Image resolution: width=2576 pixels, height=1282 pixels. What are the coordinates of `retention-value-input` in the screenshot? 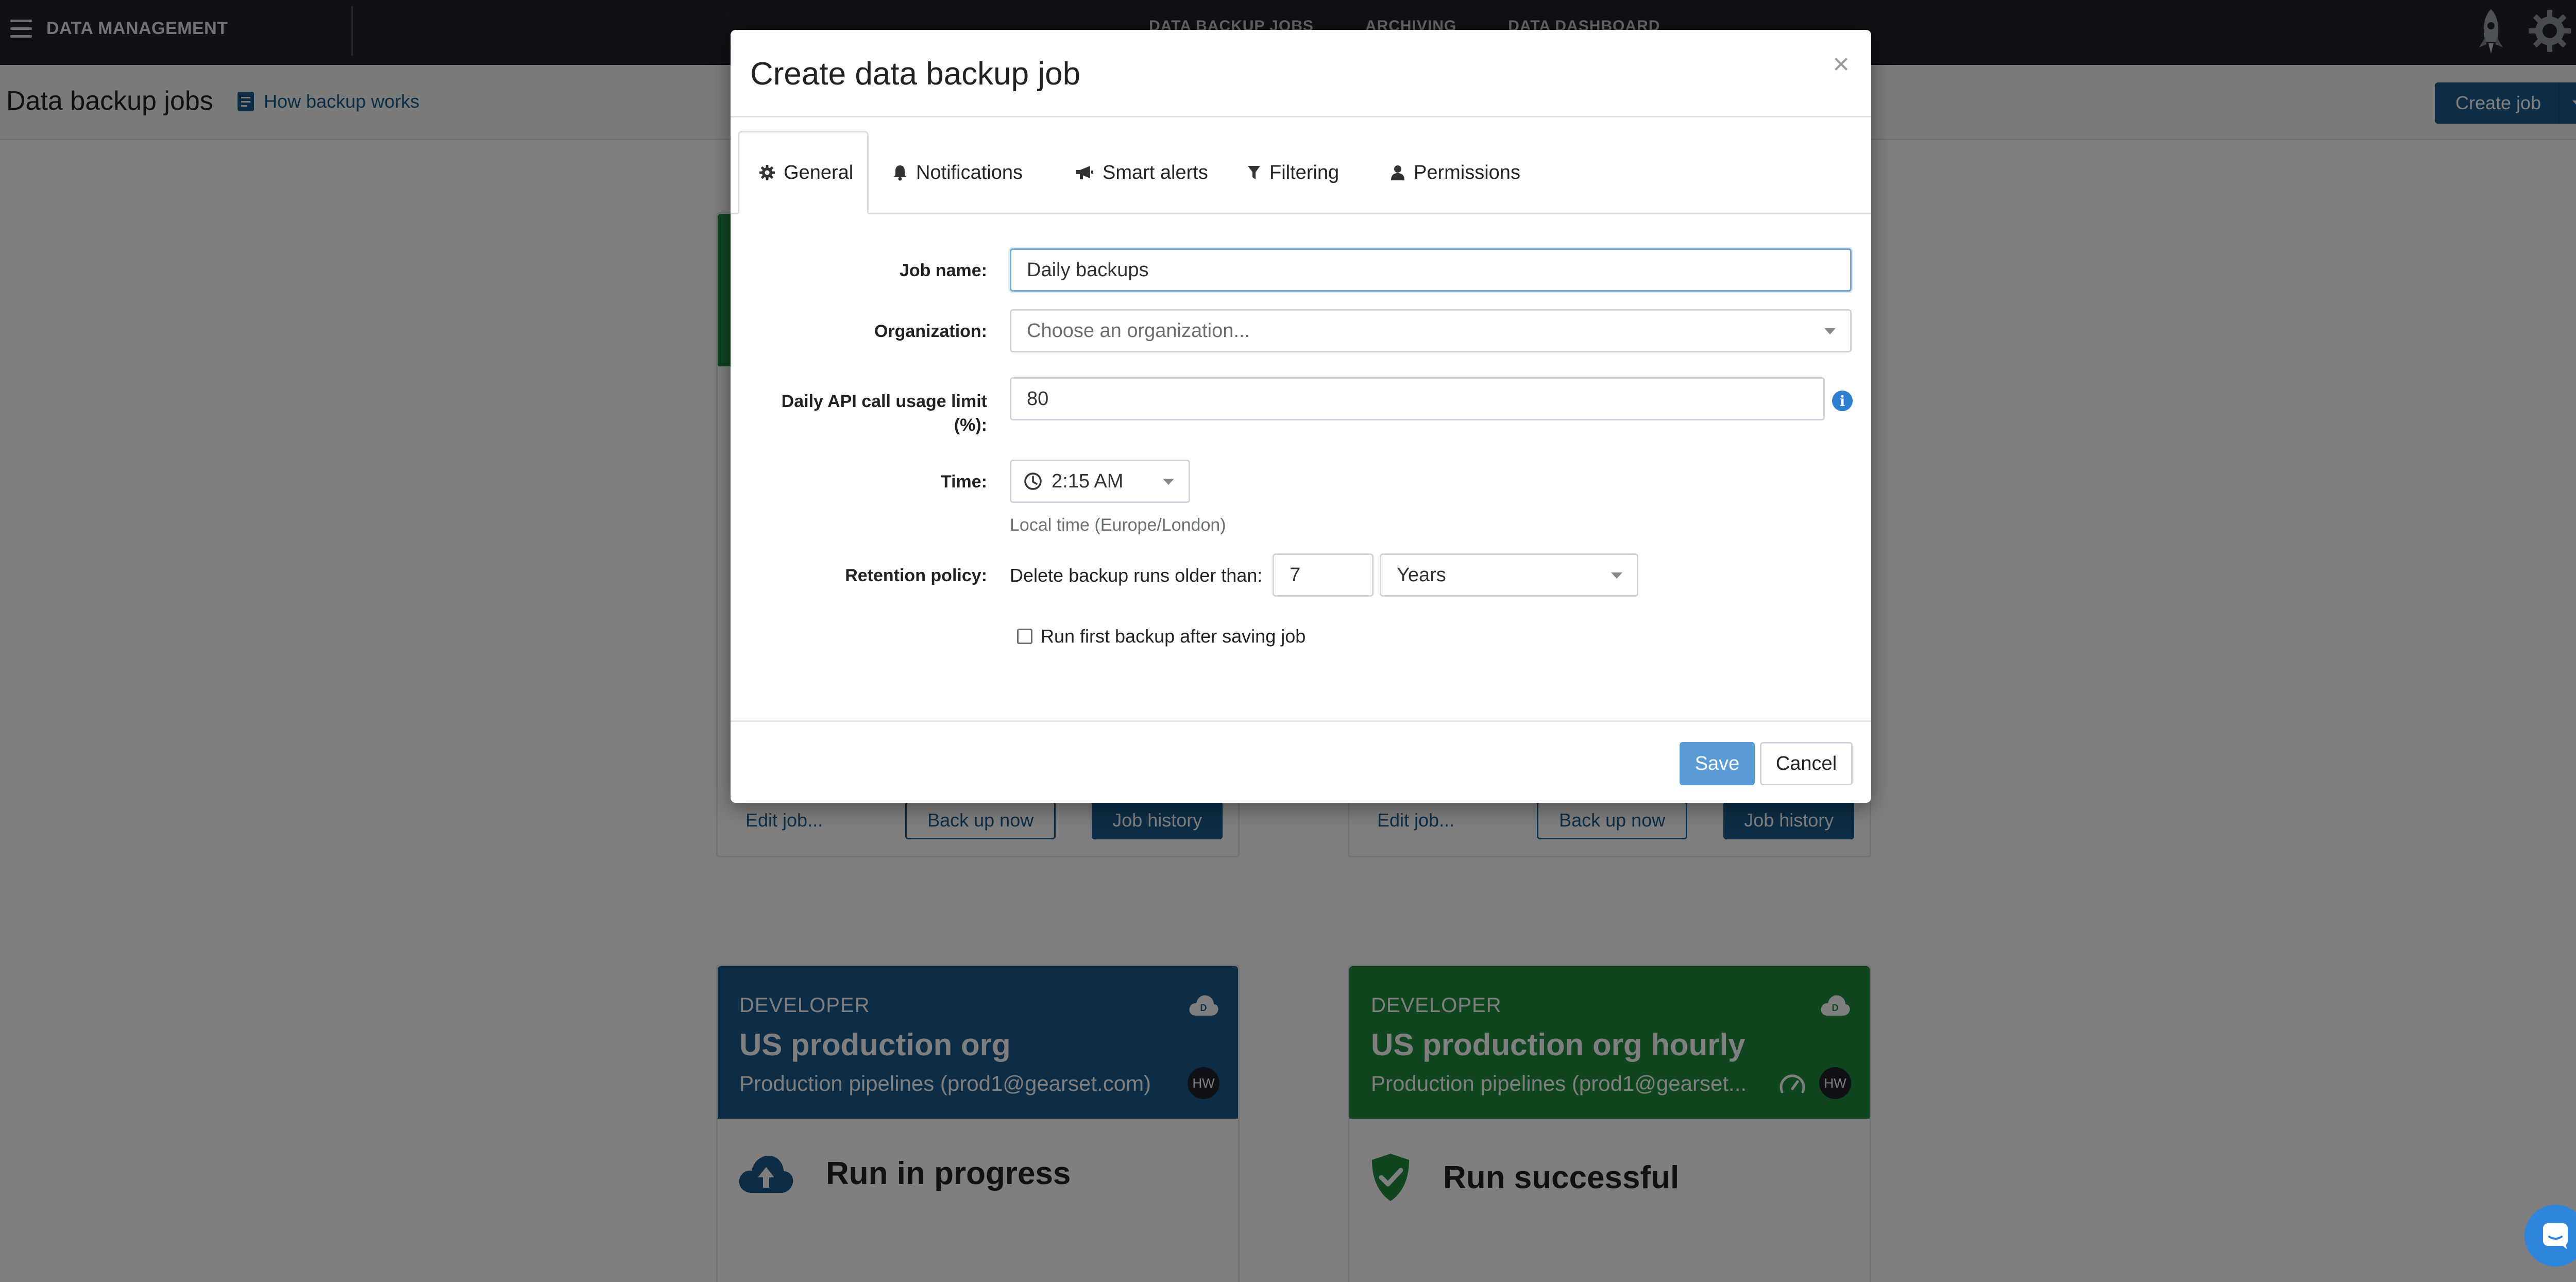 It's located at (1323, 575).